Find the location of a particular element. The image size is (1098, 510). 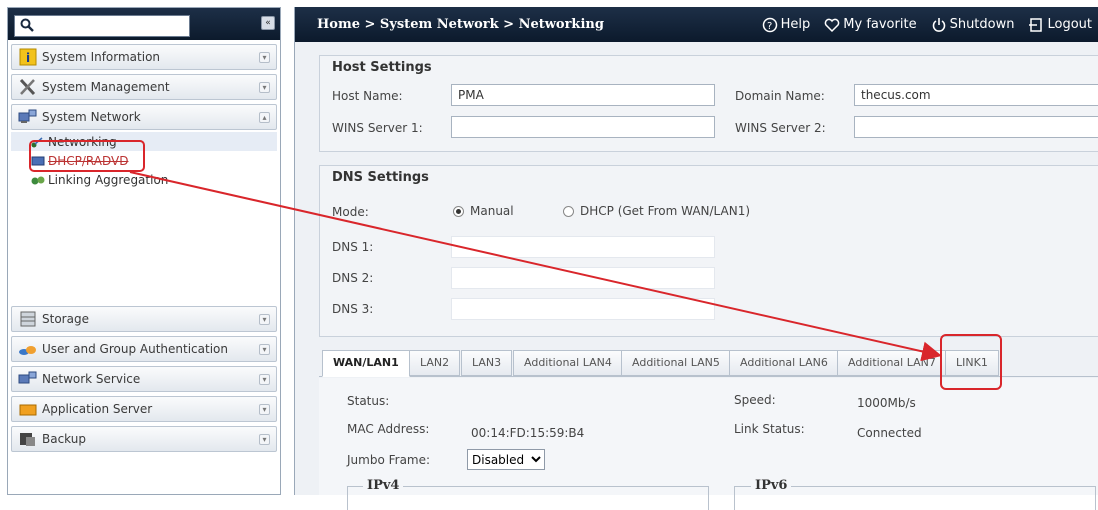

mode-dhcp-label: DHCP (Get From WAN/LAN1) is located at coordinates (665, 211).